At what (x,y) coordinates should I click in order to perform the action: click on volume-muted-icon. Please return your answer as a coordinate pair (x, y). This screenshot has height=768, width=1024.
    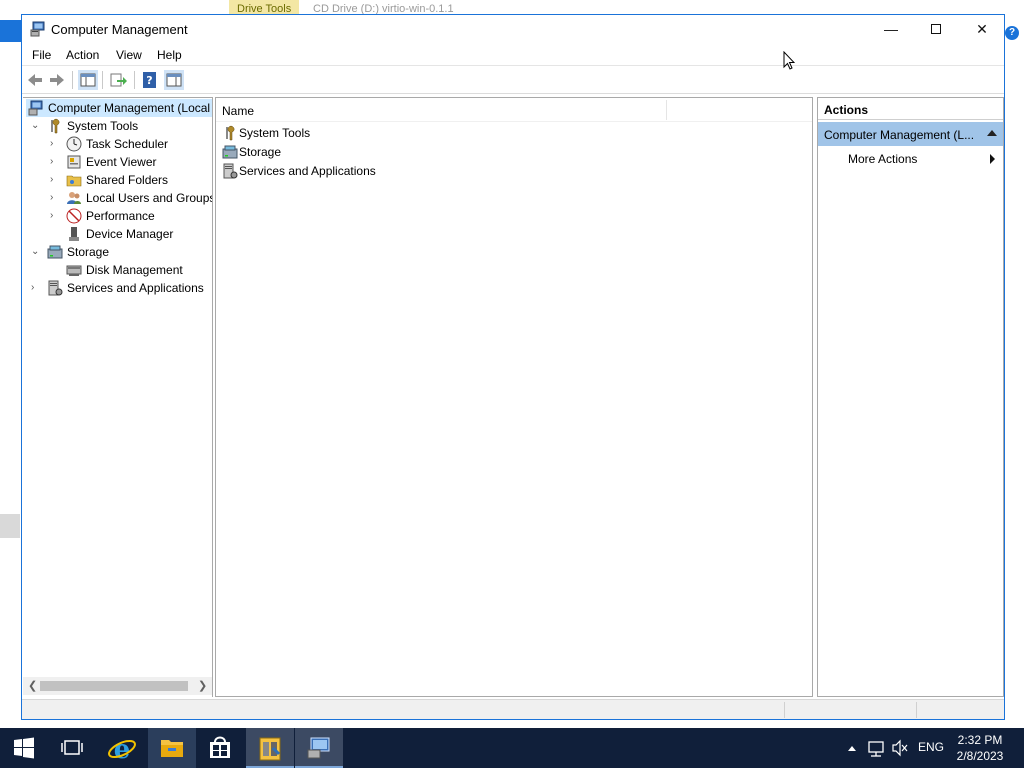
    Looking at the image, I should click on (900, 748).